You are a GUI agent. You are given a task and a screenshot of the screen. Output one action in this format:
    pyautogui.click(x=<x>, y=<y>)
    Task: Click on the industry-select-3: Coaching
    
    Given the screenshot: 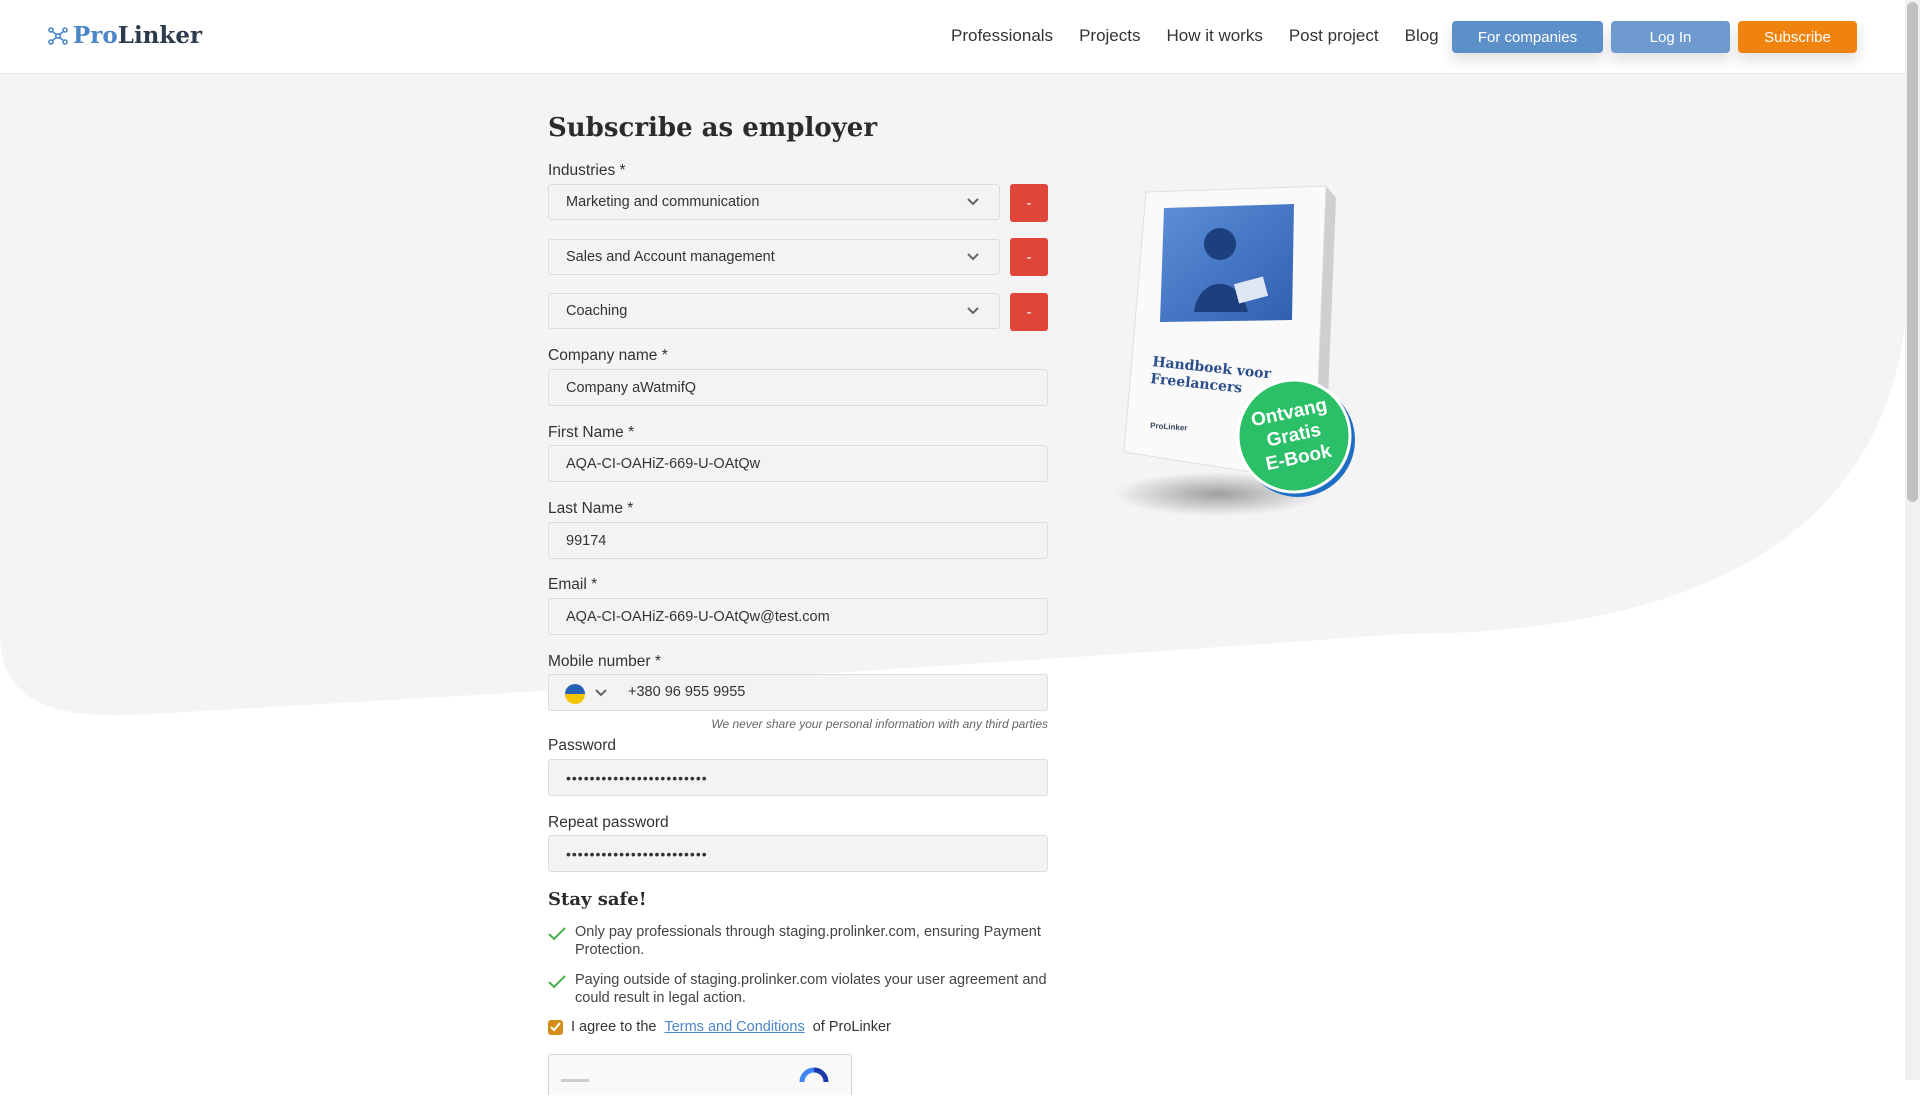 What is the action you would take?
    pyautogui.click(x=774, y=311)
    